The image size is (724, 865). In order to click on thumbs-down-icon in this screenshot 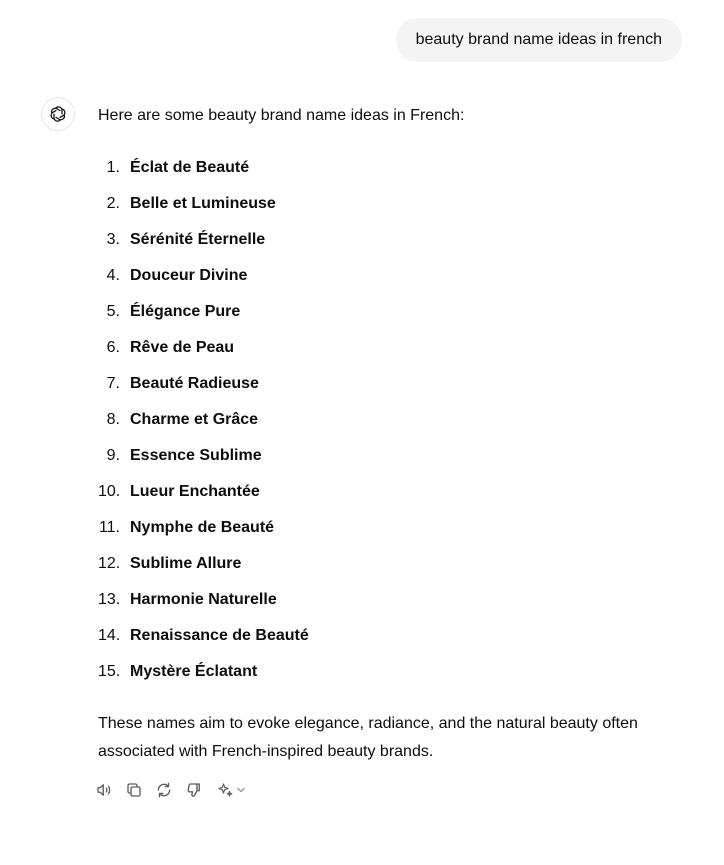, I will do `click(193, 790)`.